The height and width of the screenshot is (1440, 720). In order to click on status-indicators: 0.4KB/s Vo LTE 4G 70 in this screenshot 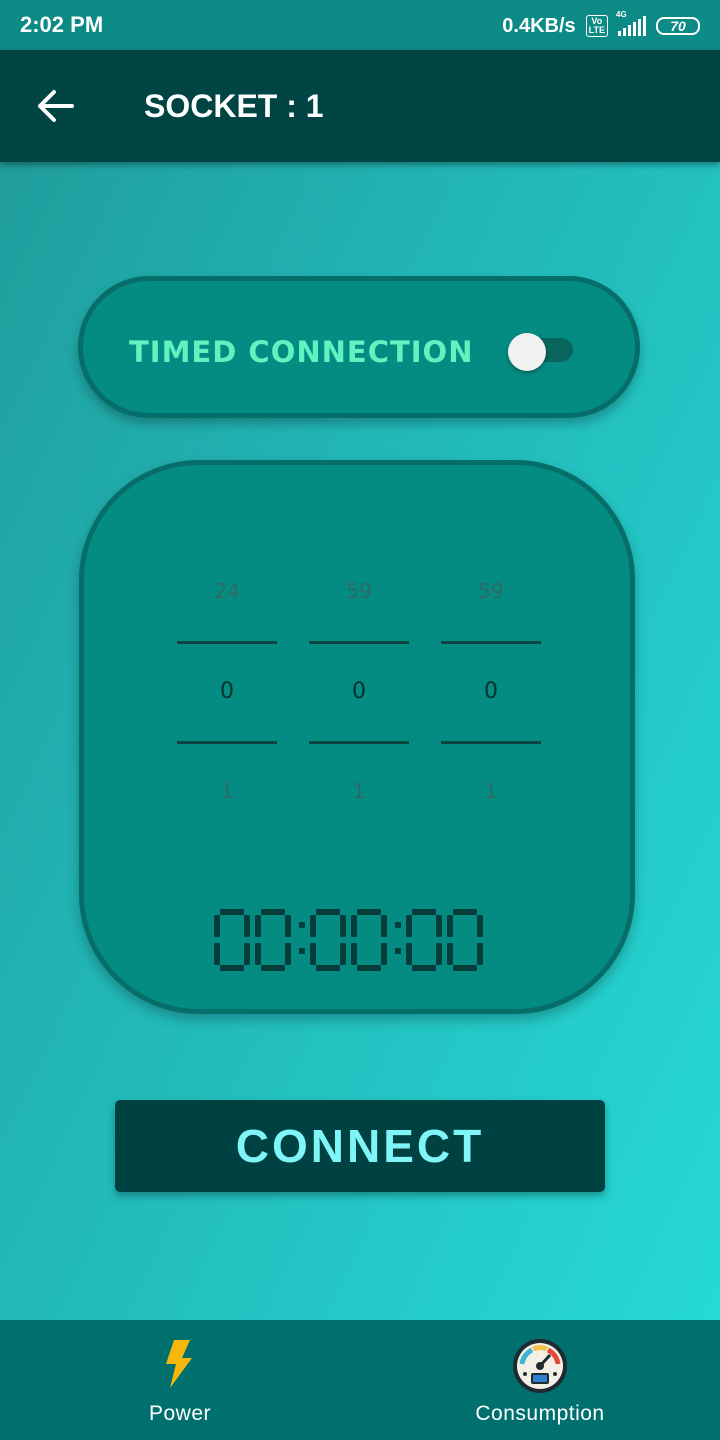, I will do `click(601, 25)`.